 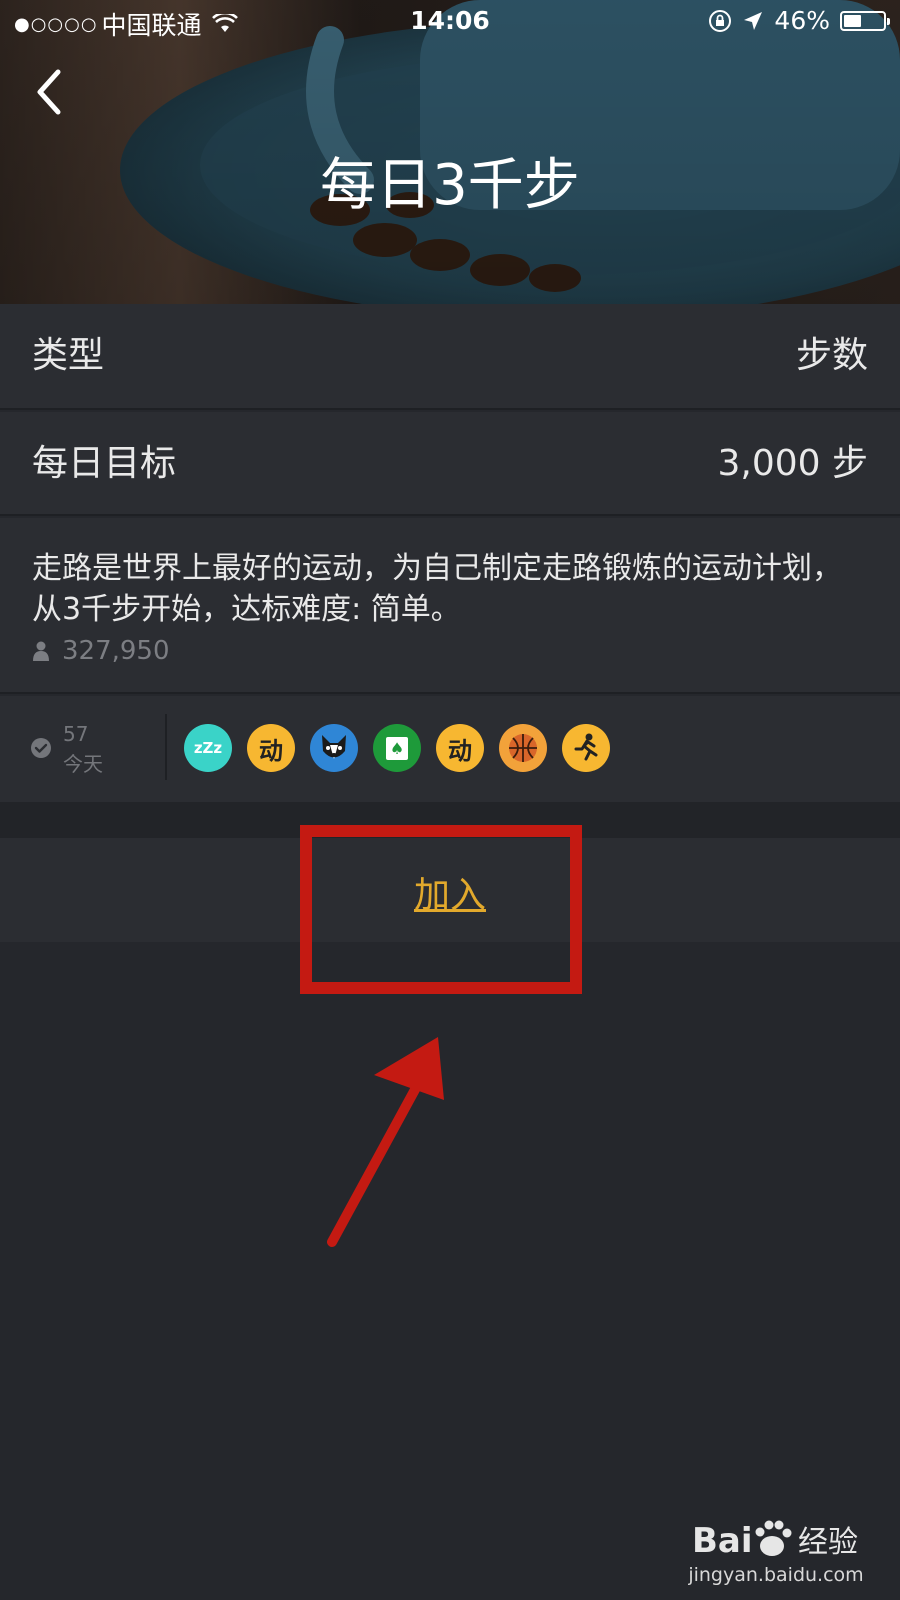 What do you see at coordinates (450, 22) in the screenshot?
I see `status-bar: ●○○○○ 中国联通 14:06 46%` at bounding box center [450, 22].